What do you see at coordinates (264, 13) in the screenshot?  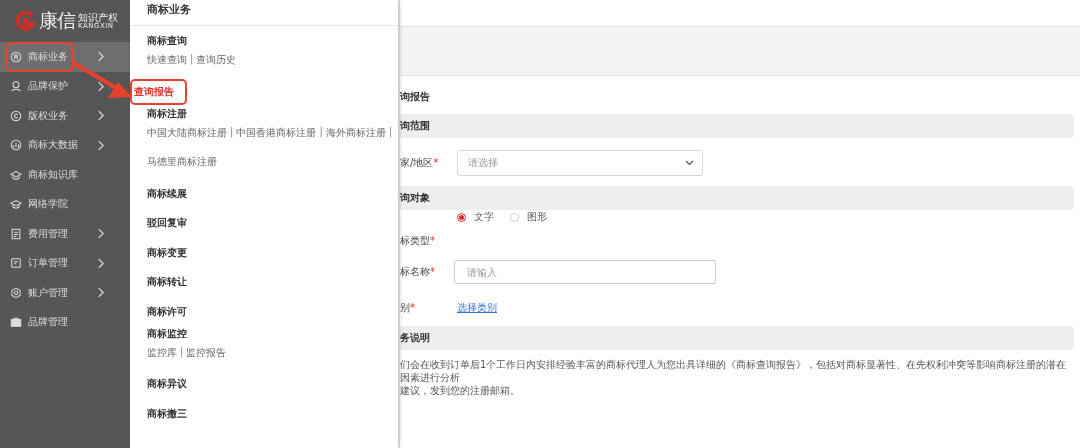 I see `menu-title: 商标业务` at bounding box center [264, 13].